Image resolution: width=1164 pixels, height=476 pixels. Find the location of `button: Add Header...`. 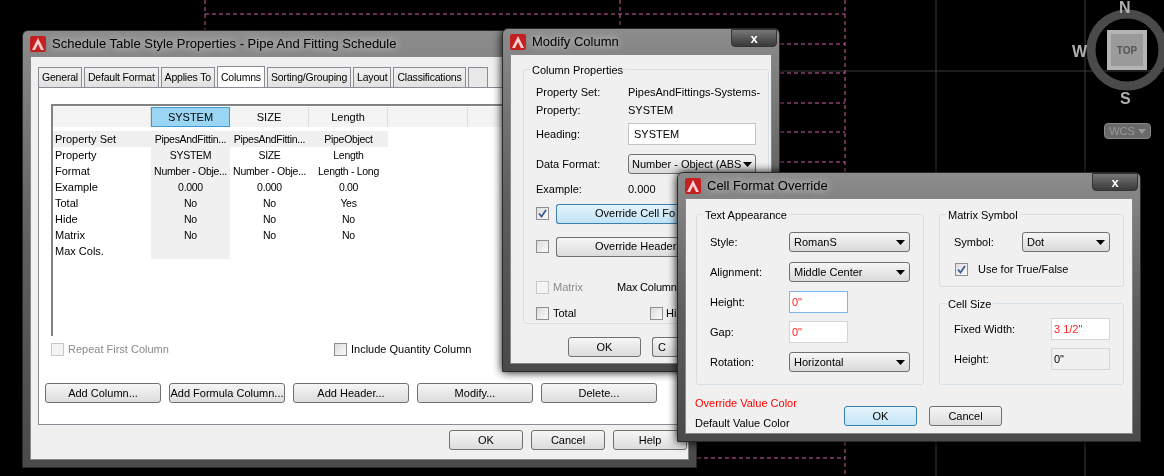

button: Add Header... is located at coordinates (351, 393).